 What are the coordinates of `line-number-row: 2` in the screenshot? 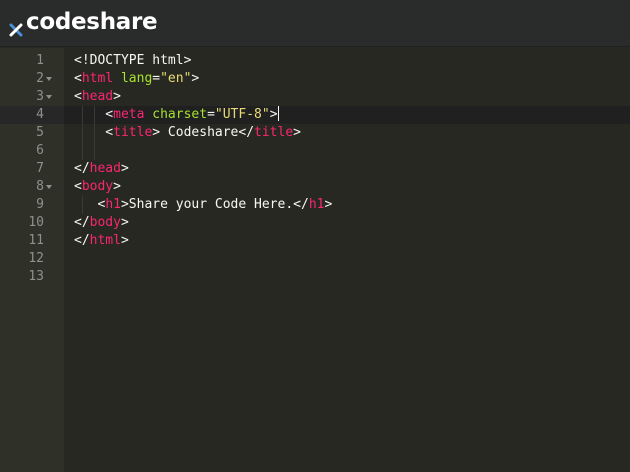 It's located at (32, 79).